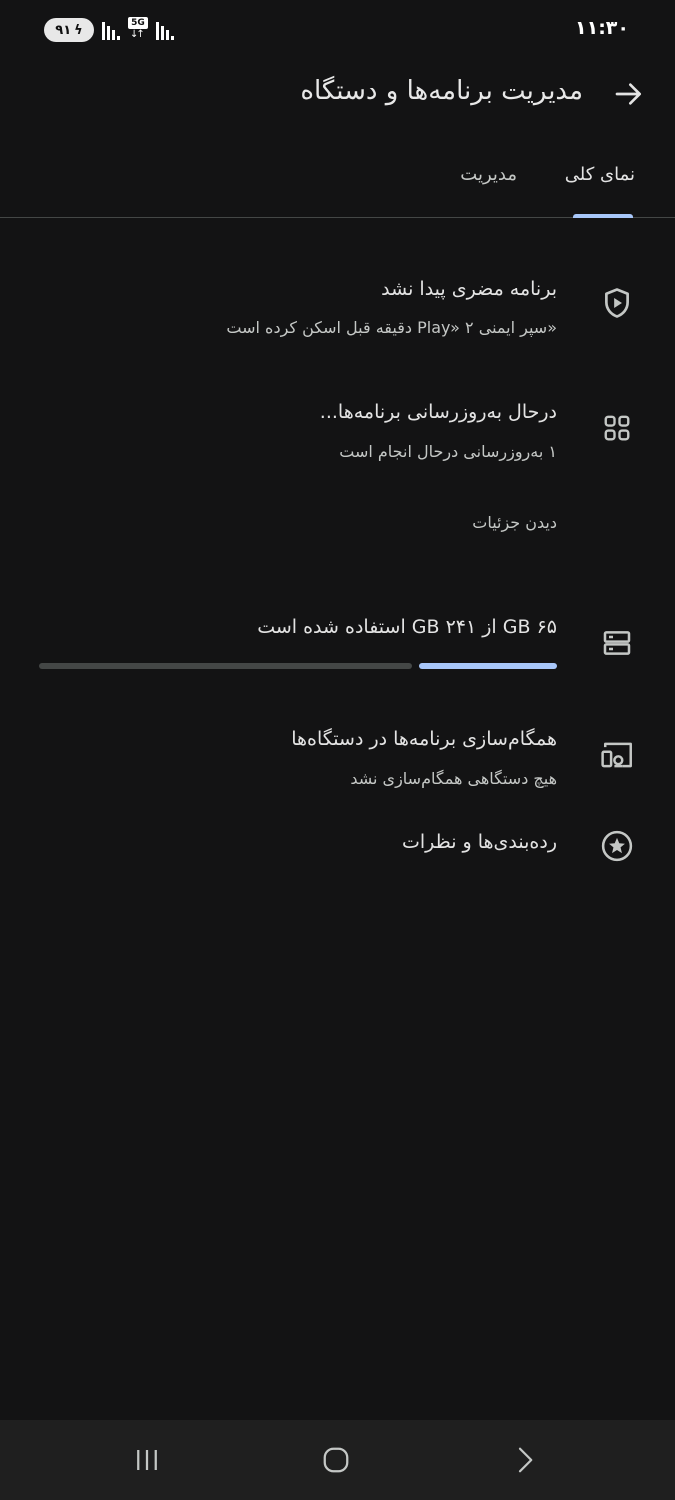 Image resolution: width=675 pixels, height=1500 pixels. What do you see at coordinates (479, 842) in the screenshot?
I see `ratings-title: رده‌بندی‌ها و نظرات` at bounding box center [479, 842].